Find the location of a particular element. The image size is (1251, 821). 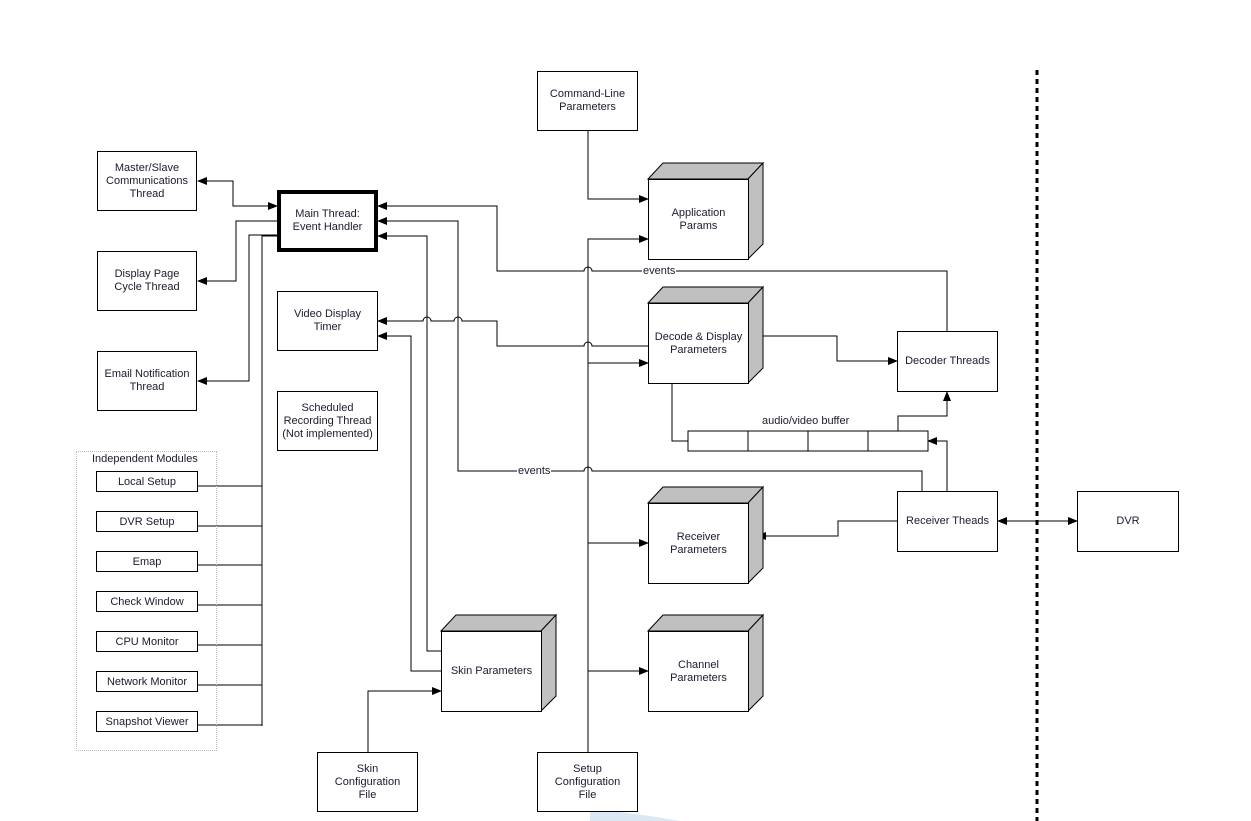

edge-receiver-params is located at coordinates (826, 530).